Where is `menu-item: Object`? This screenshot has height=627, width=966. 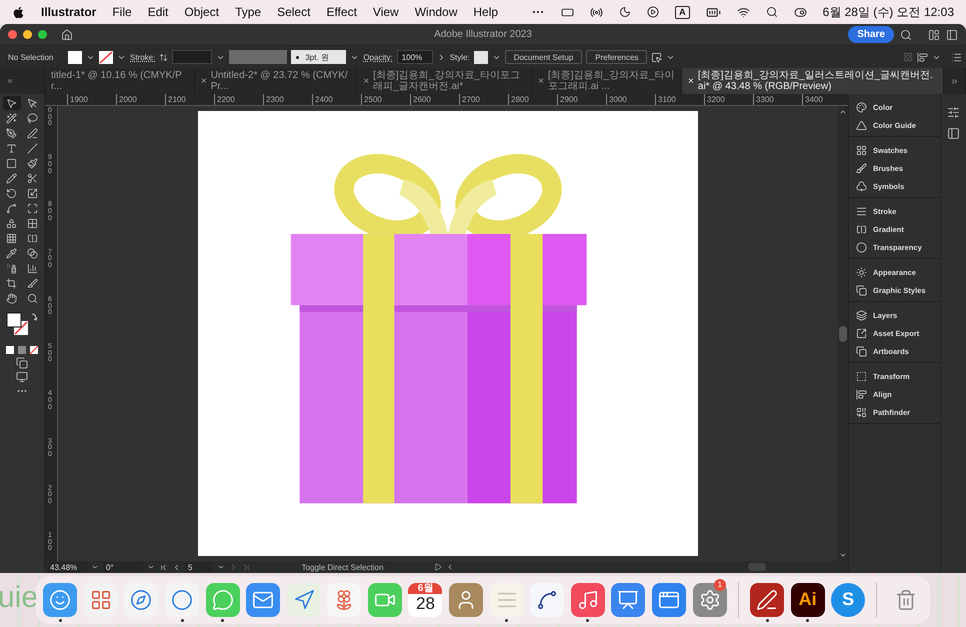
menu-item: Object is located at coordinates (202, 12).